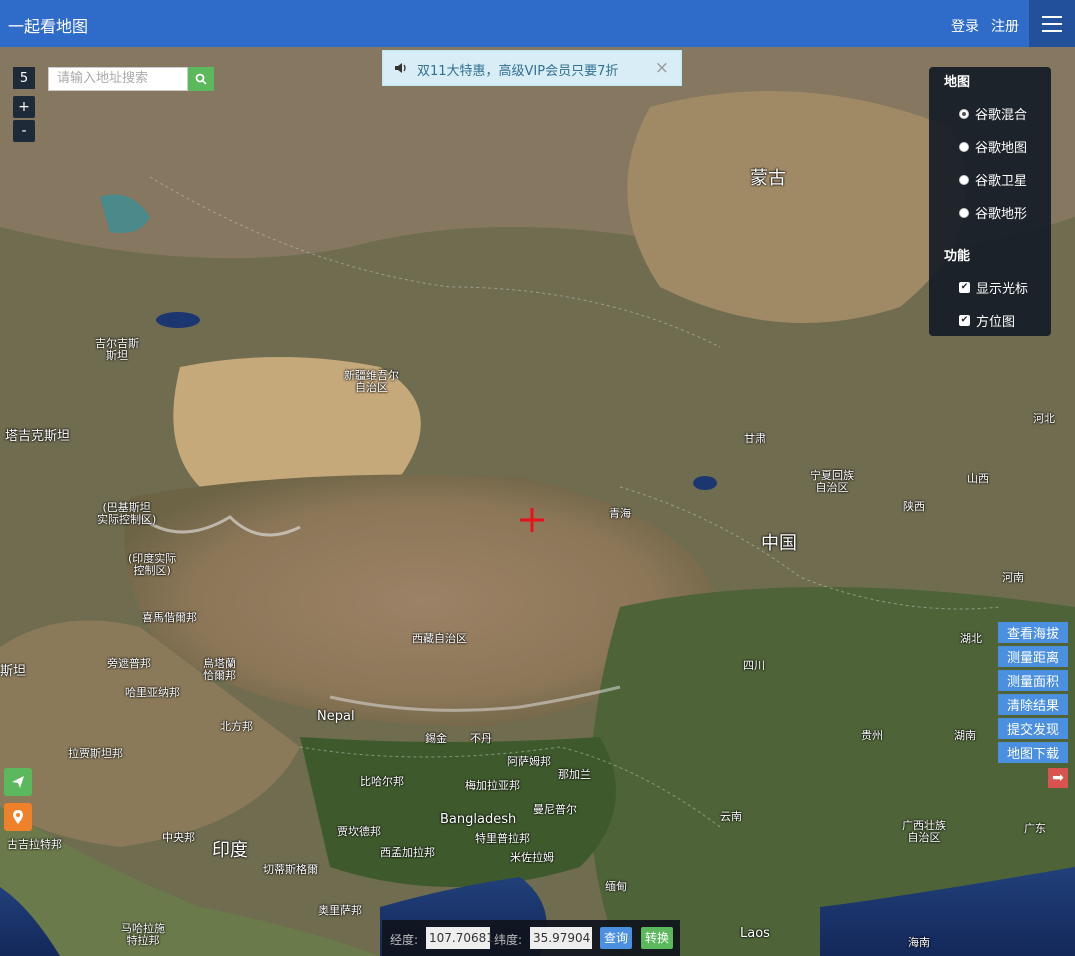  Describe the element at coordinates (24, 131) in the screenshot. I see `zoom-out-button: -` at that location.